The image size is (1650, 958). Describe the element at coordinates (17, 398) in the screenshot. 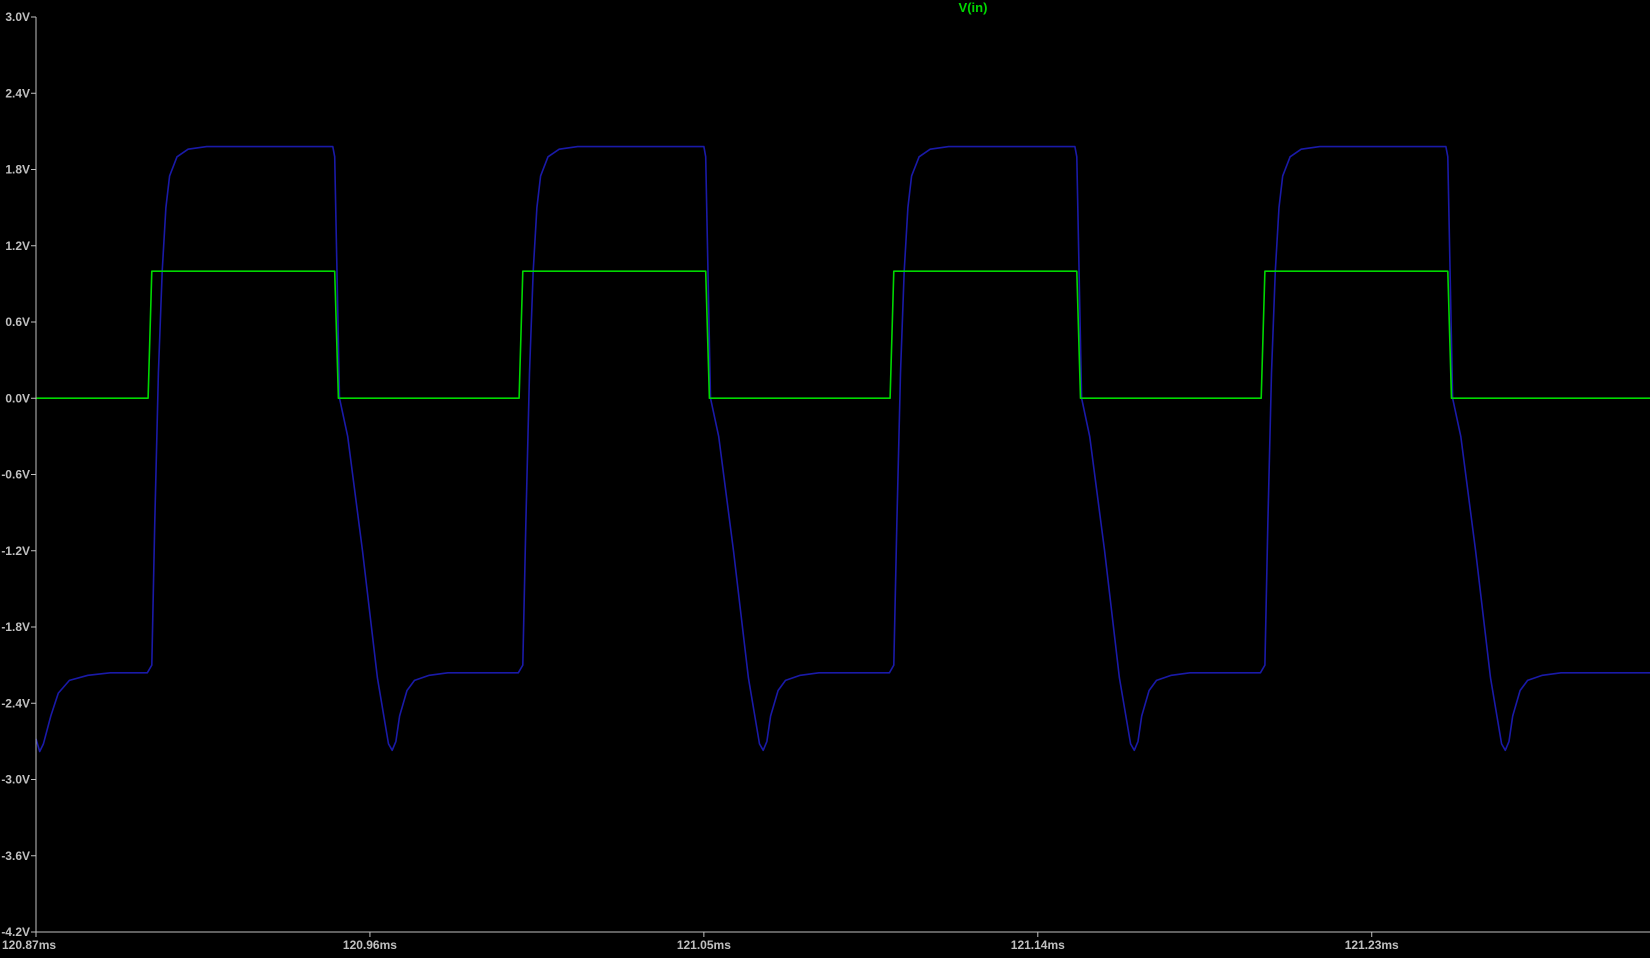

I see `y-tick-label: 0.0V` at that location.